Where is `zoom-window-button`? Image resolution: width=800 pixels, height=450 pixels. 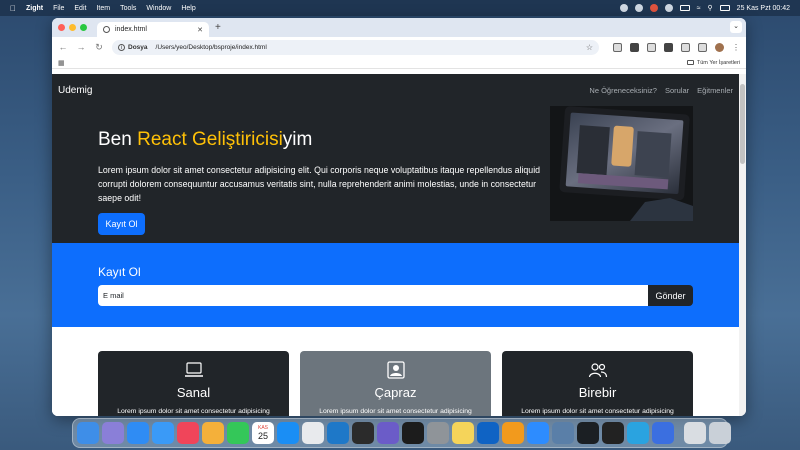
zoom-window-button is located at coordinates (83, 27).